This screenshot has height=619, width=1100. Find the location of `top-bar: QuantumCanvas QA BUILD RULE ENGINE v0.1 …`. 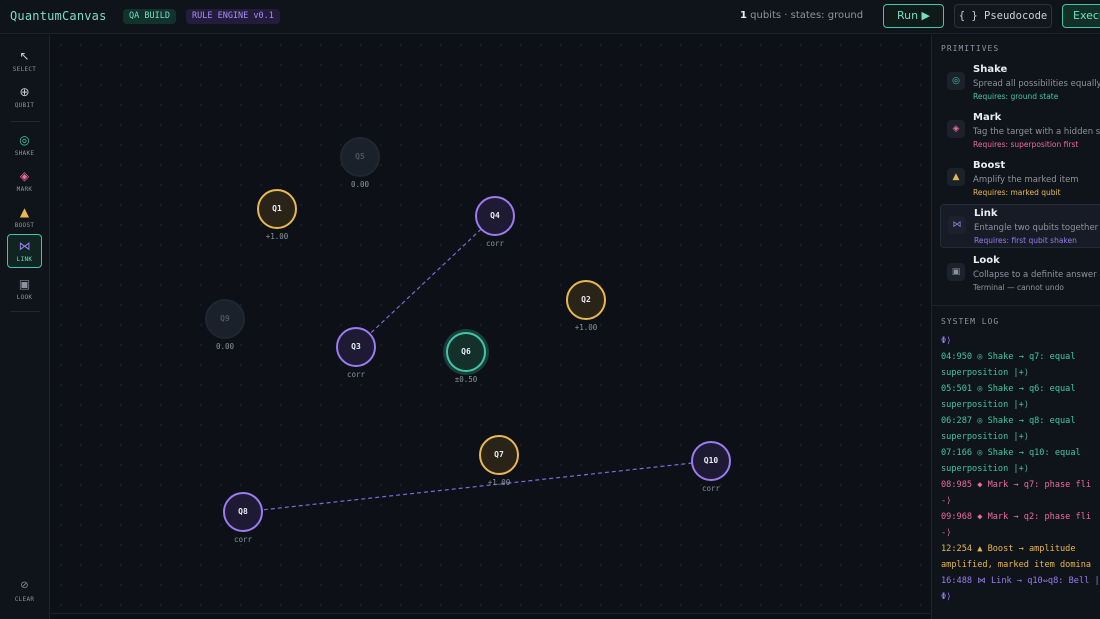

top-bar: QuantumCanvas QA BUILD RULE ENGINE v0.1 … is located at coordinates (550, 17).